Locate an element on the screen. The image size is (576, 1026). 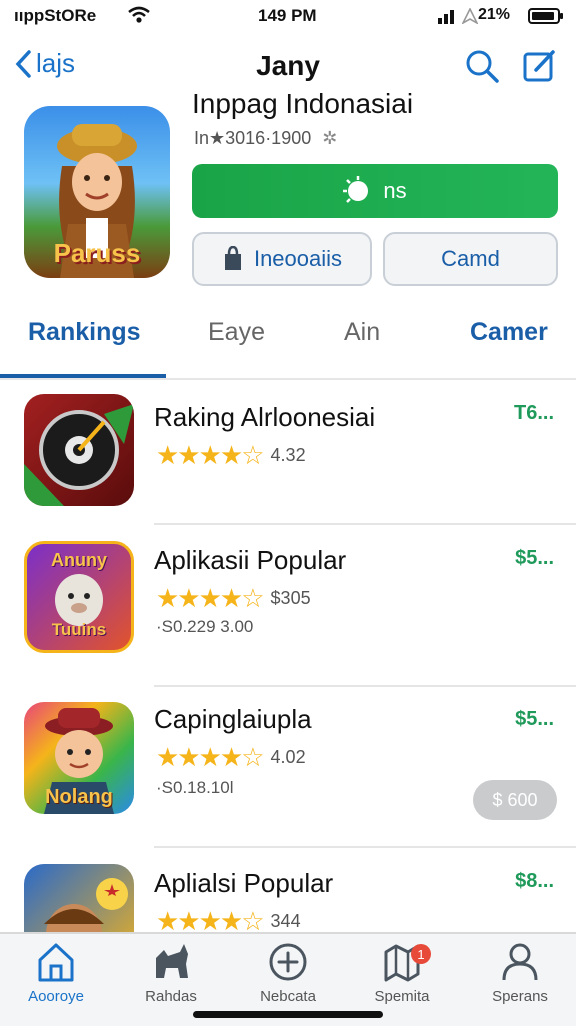
secondary-right-label: Camd is located at coordinates (470, 258).